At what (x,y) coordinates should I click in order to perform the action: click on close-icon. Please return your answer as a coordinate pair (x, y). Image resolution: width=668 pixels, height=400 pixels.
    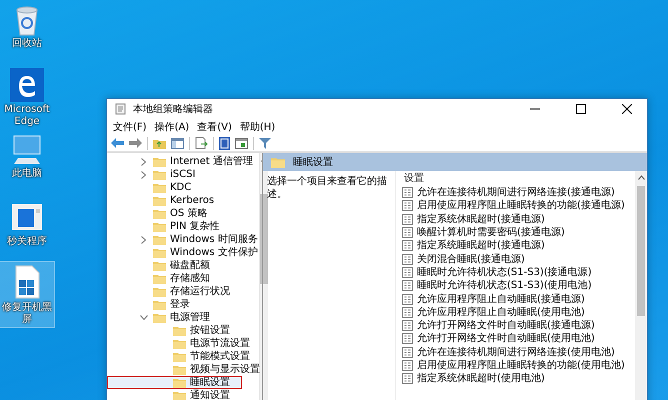
    Looking at the image, I should click on (627, 109).